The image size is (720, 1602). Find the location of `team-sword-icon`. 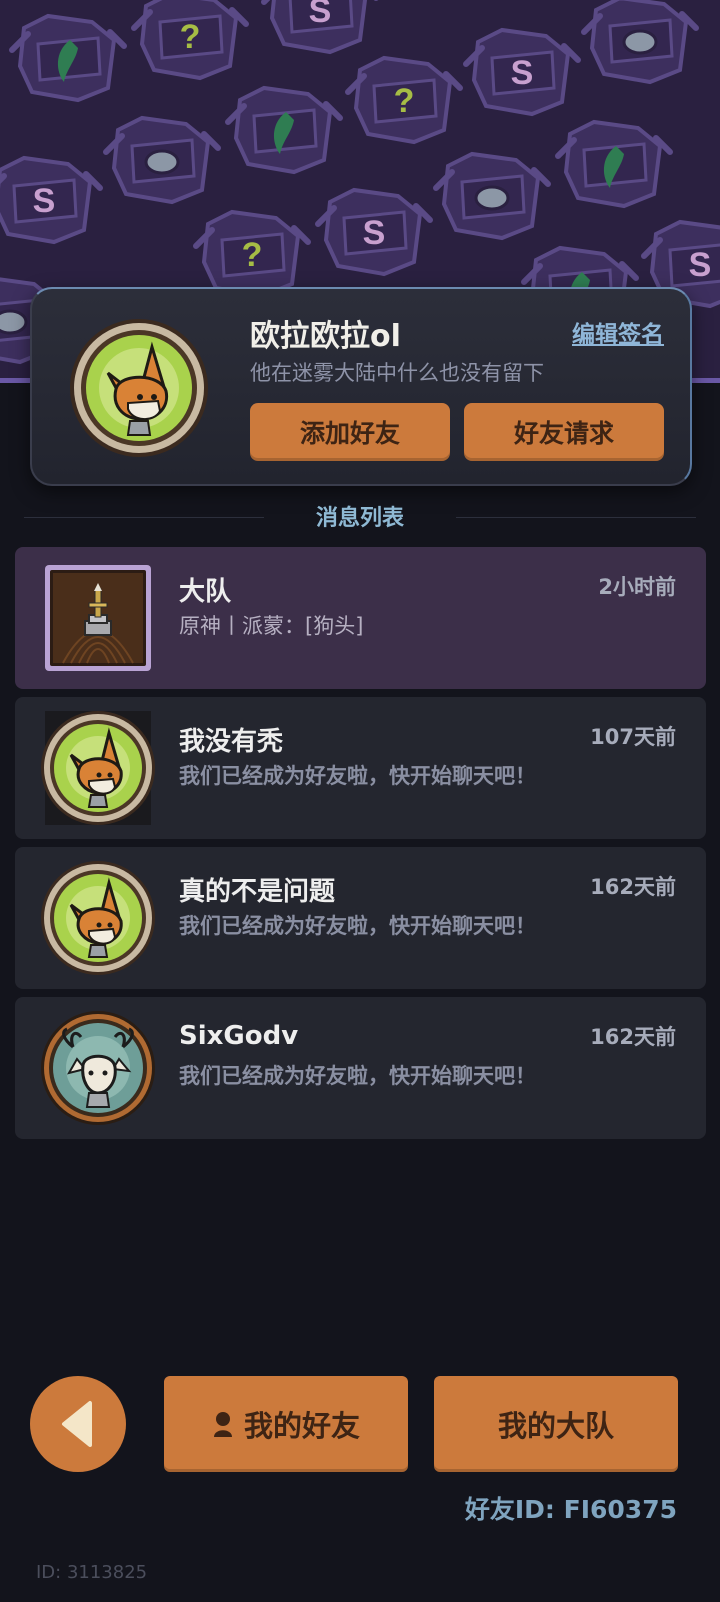

team-sword-icon is located at coordinates (98, 618).